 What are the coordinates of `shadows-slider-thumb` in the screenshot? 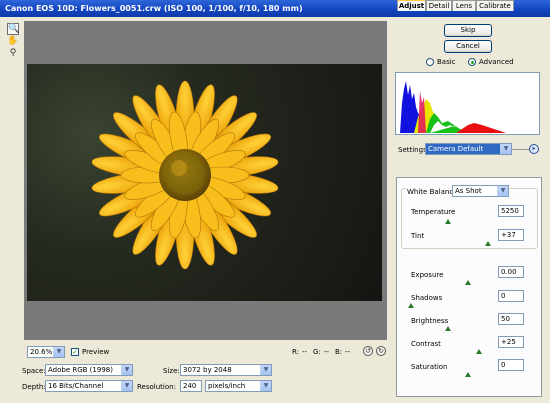 It's located at (411, 305).